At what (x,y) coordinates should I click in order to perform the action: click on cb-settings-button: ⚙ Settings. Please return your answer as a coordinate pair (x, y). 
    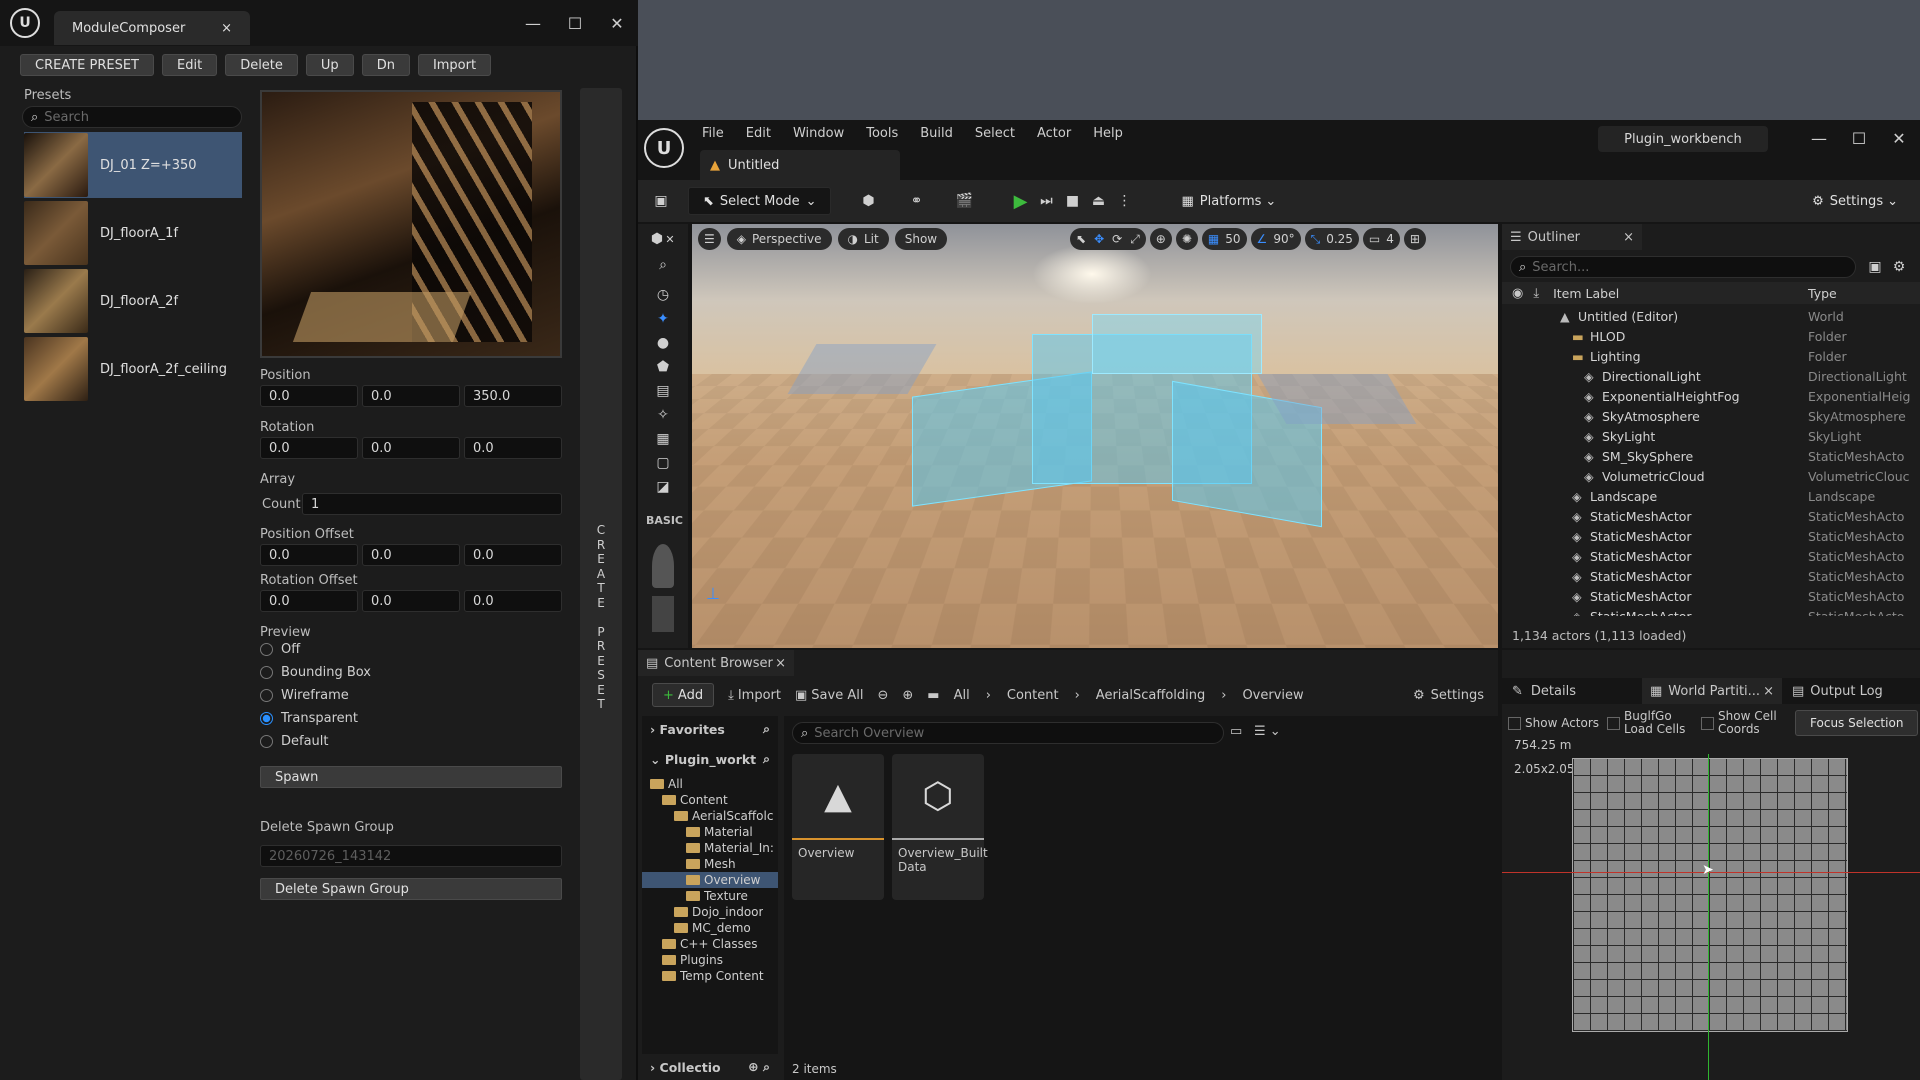
    Looking at the image, I should click on (1448, 695).